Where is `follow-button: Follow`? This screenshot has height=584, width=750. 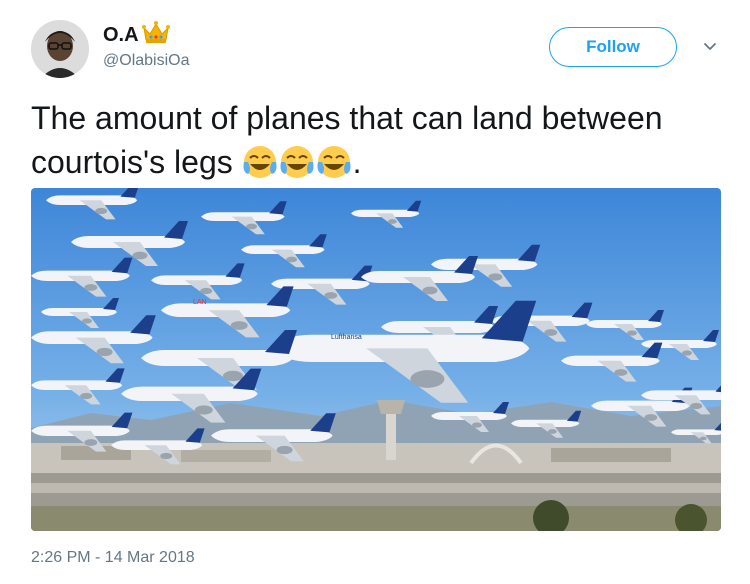 follow-button: Follow is located at coordinates (613, 47).